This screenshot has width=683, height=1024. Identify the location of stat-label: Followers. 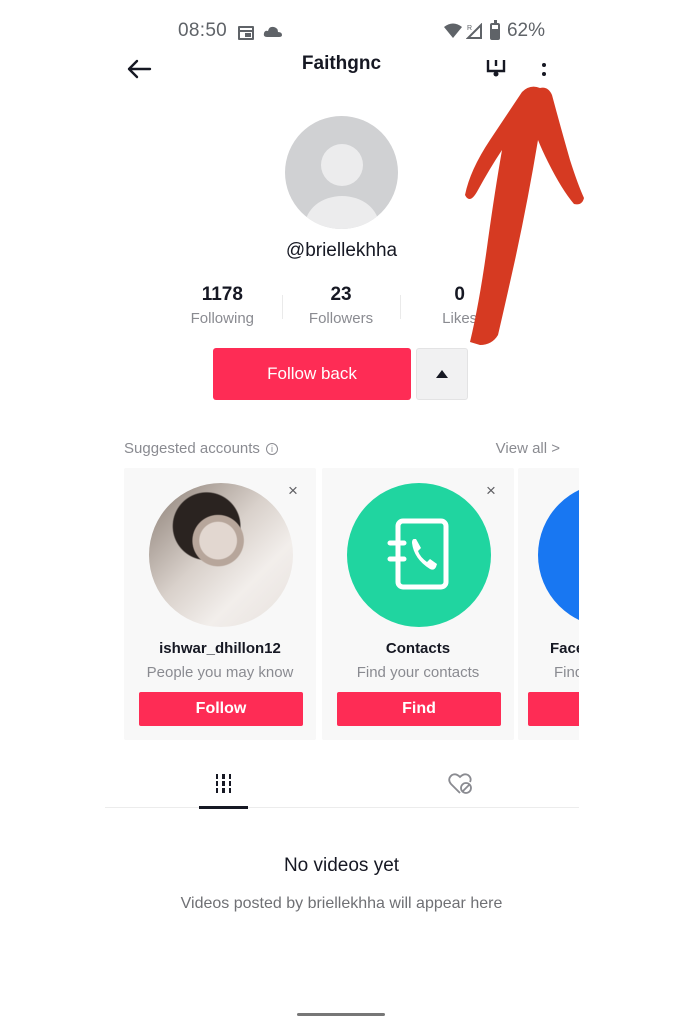
(341, 318).